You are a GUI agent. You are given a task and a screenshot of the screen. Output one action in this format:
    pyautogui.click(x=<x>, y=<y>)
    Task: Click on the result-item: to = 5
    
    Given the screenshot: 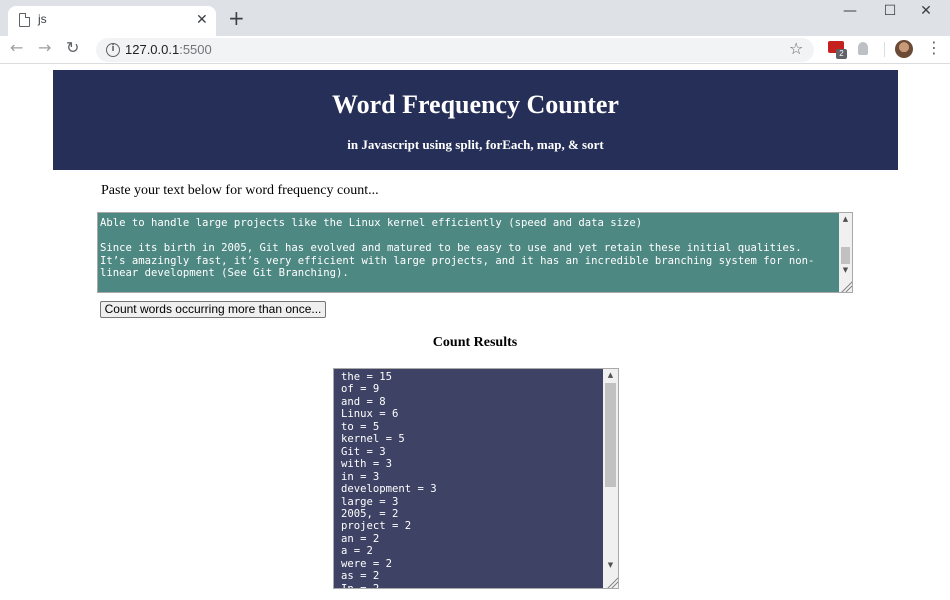 What is the action you would take?
    pyautogui.click(x=360, y=426)
    